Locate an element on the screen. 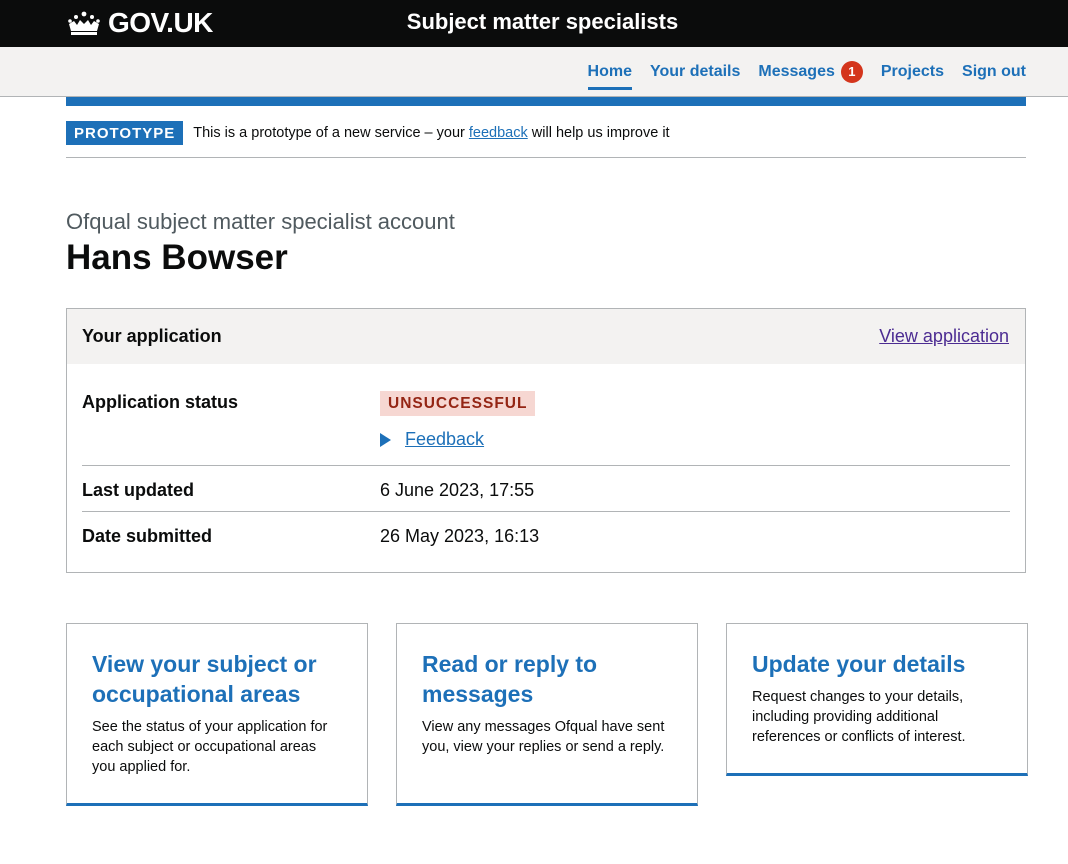 The height and width of the screenshot is (864, 1068). page-title: Hans Bowser is located at coordinates (177, 257).